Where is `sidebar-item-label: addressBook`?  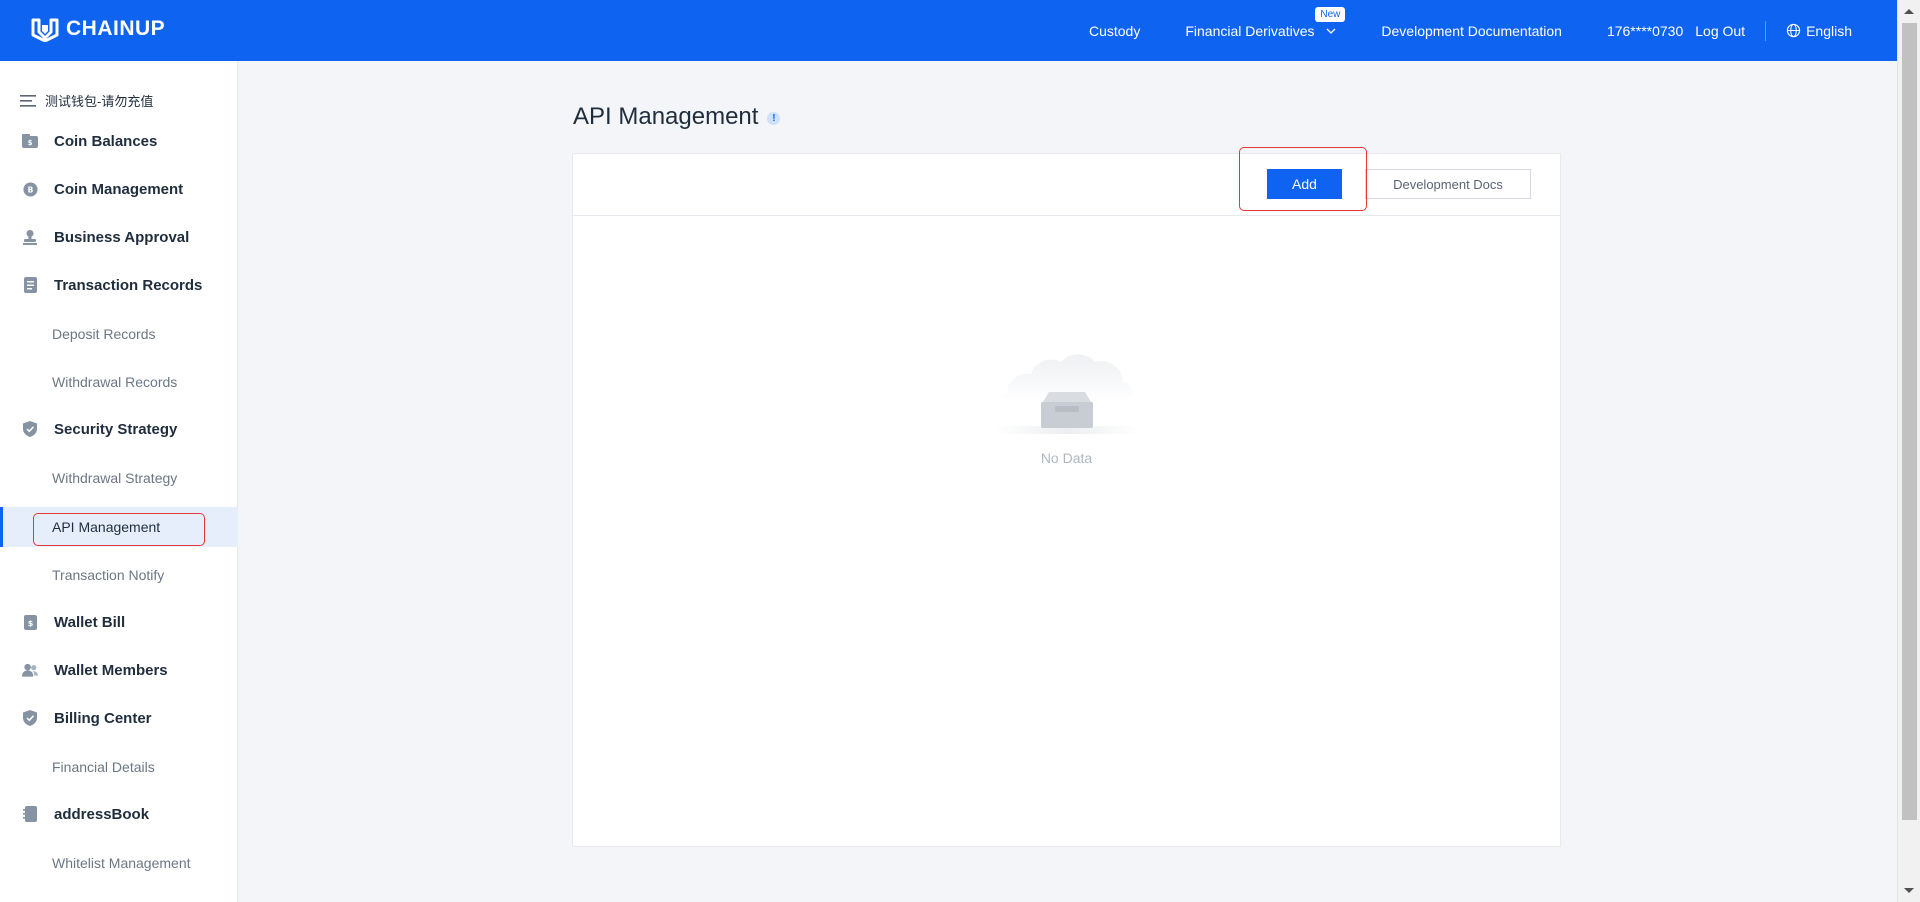 sidebar-item-label: addressBook is located at coordinates (102, 814).